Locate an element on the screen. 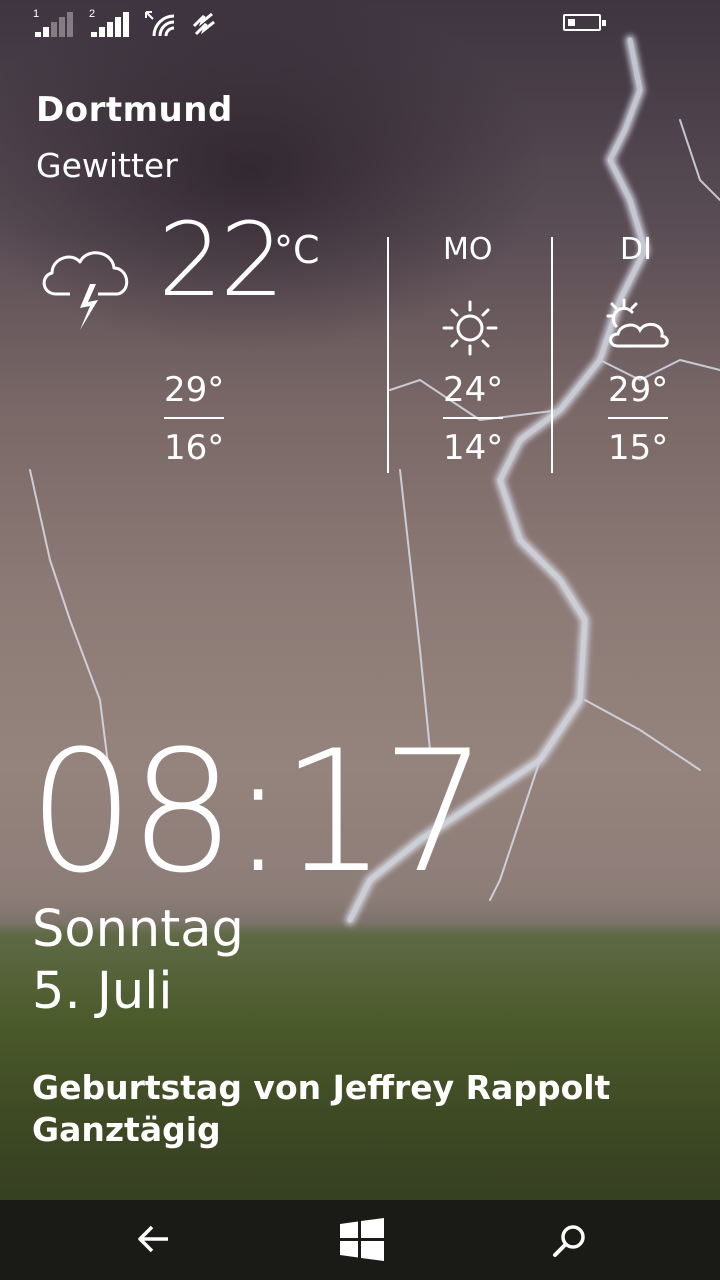 Image resolution: width=720 pixels, height=1280 pixels. forecast-di-divider is located at coordinates (638, 418).